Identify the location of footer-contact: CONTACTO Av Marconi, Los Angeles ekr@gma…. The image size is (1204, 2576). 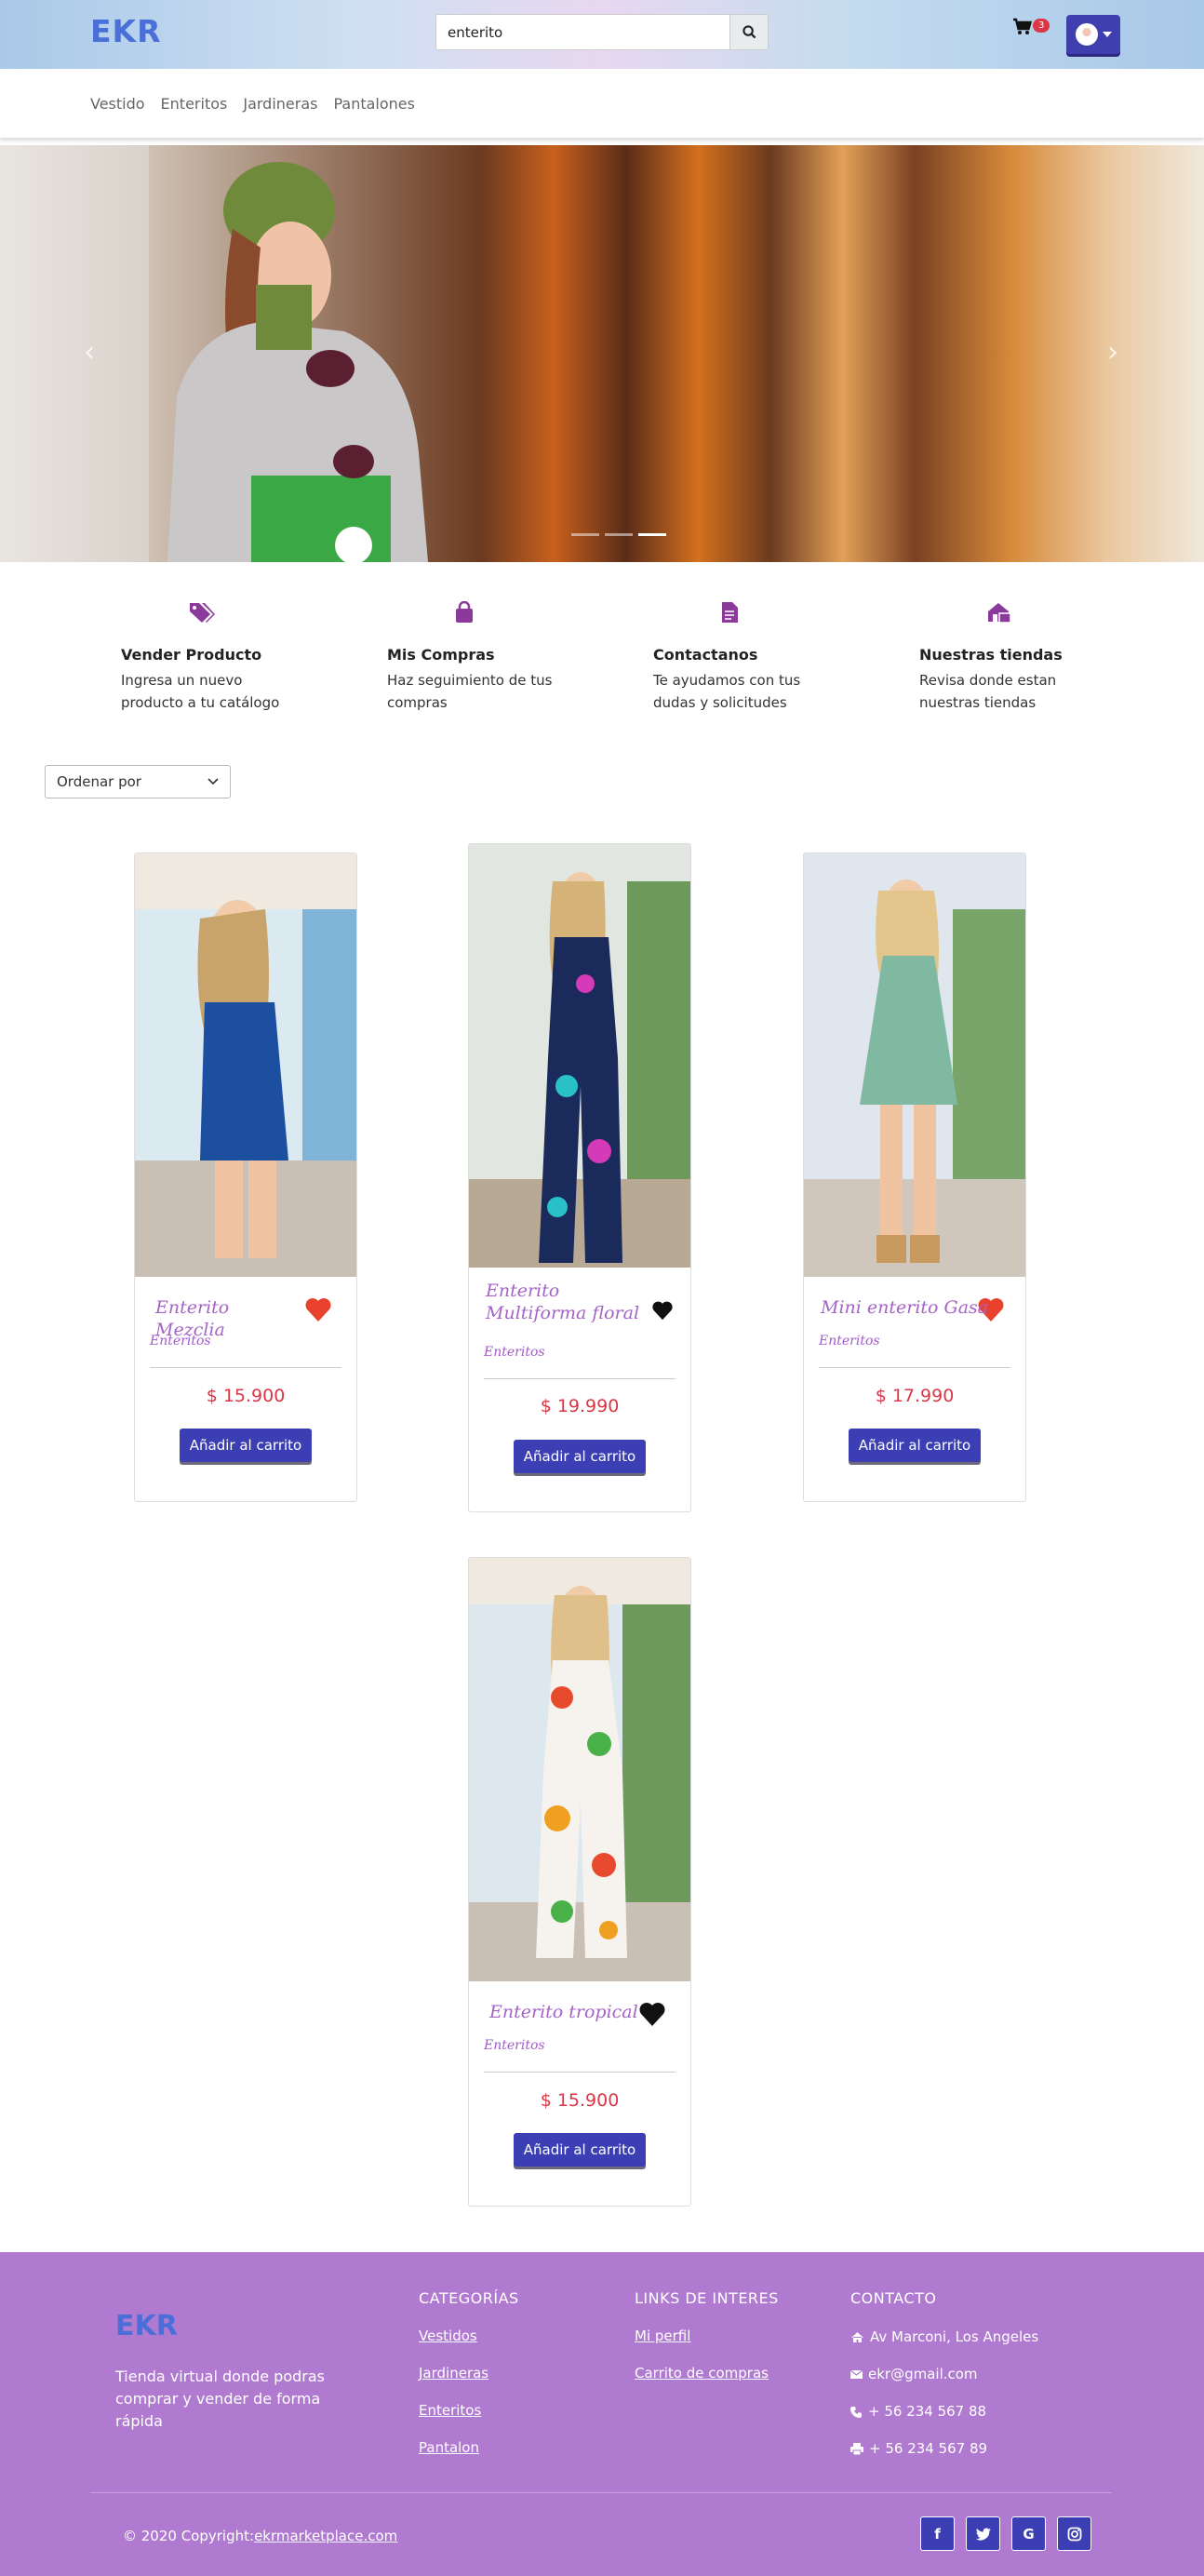
(944, 2382).